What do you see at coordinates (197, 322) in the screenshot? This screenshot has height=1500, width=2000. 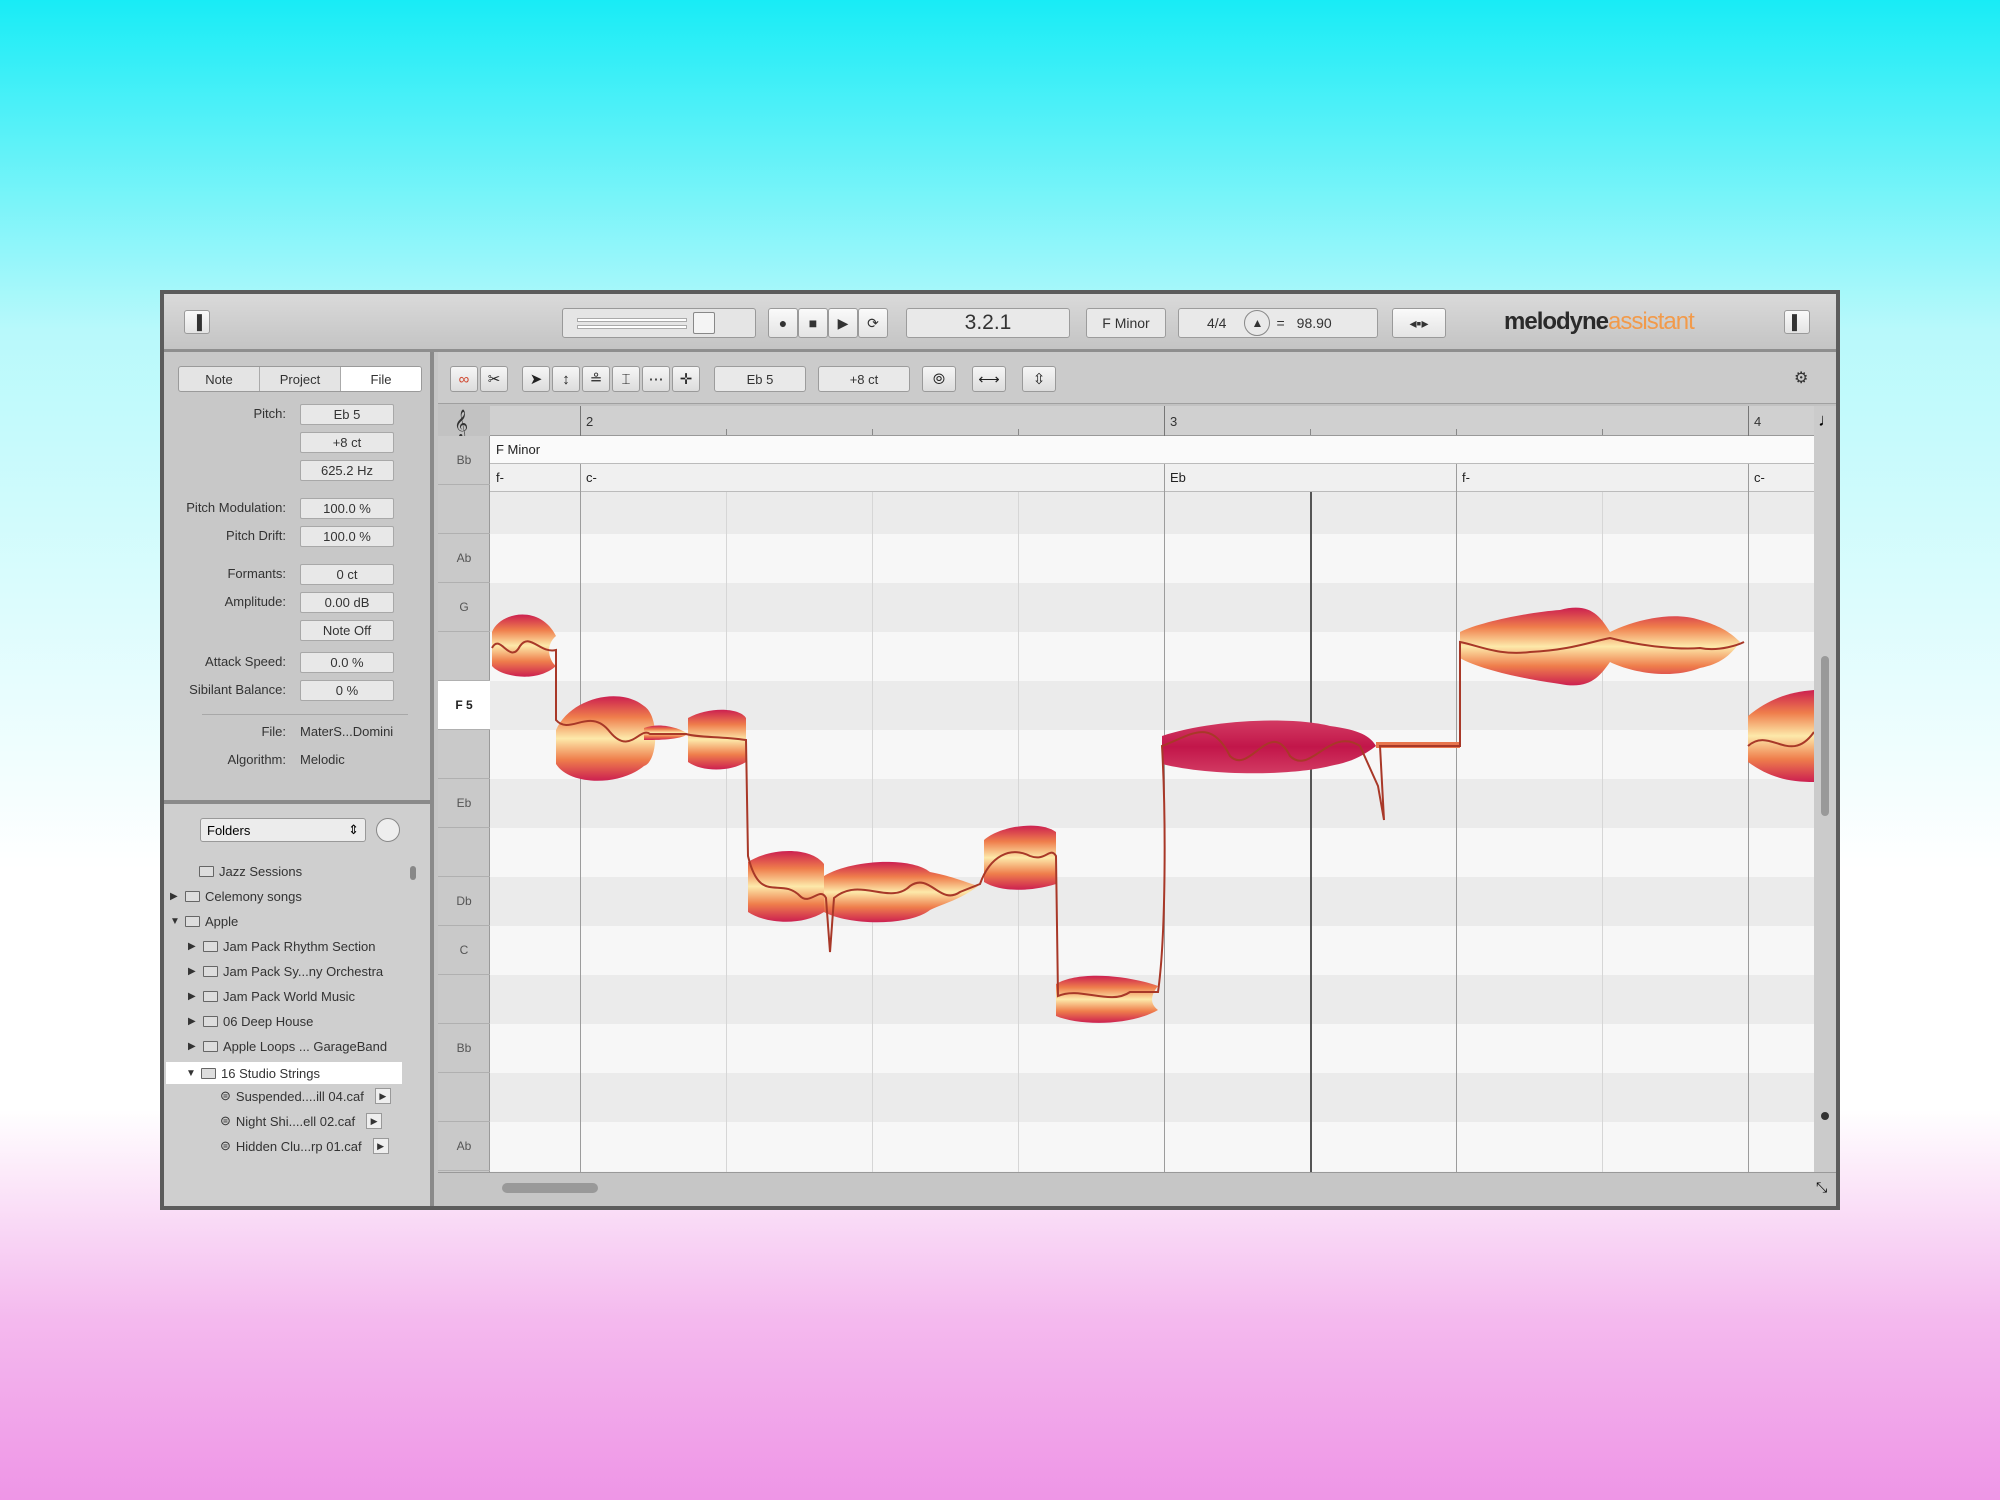 I see `toggle-left-panel-button: ▐` at bounding box center [197, 322].